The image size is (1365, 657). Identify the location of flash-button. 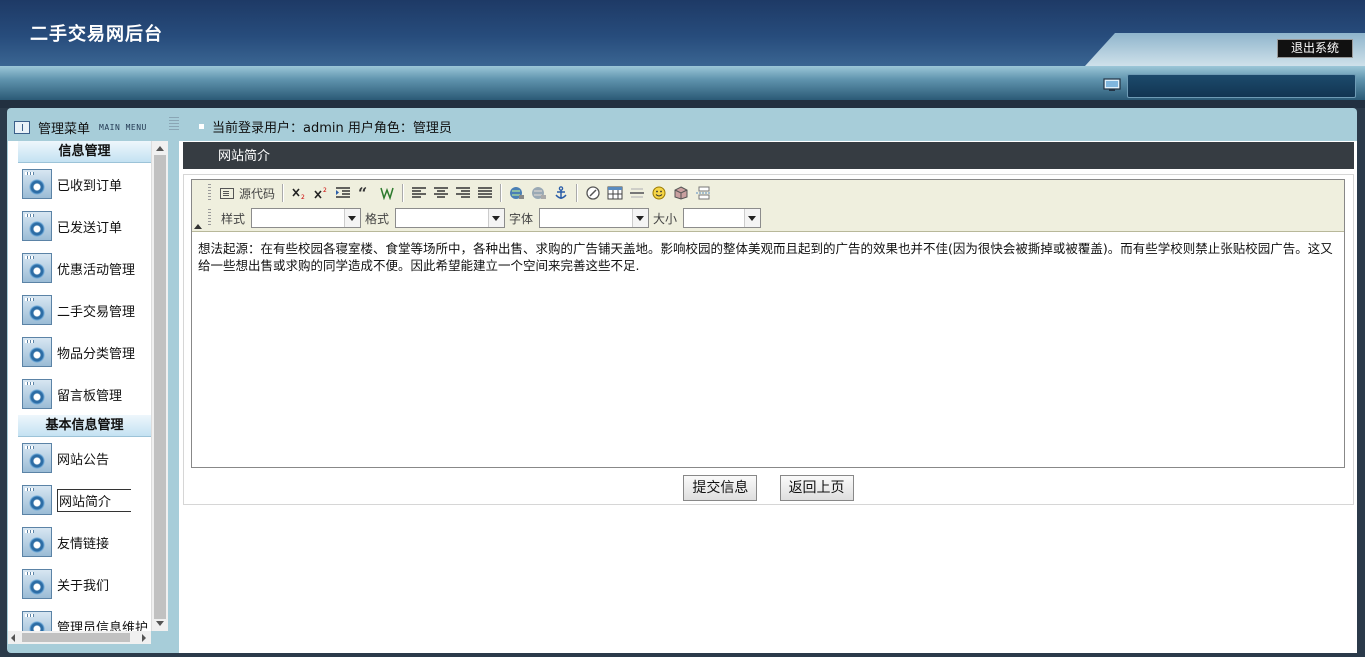
(593, 193).